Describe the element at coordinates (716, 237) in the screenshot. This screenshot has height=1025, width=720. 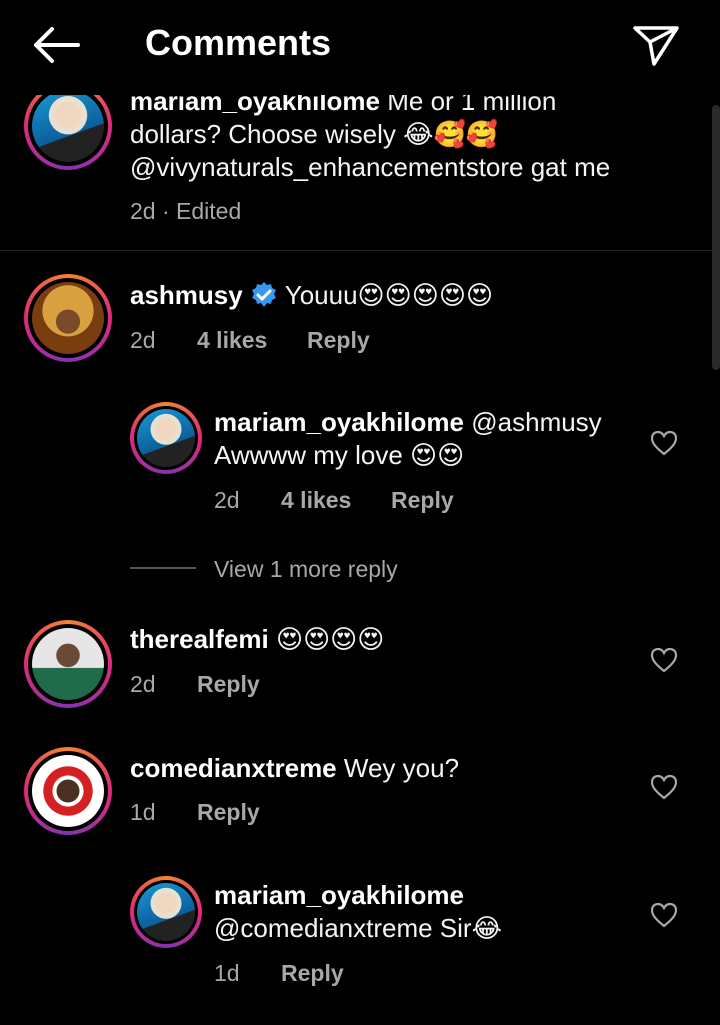
I see `scrollbar` at that location.